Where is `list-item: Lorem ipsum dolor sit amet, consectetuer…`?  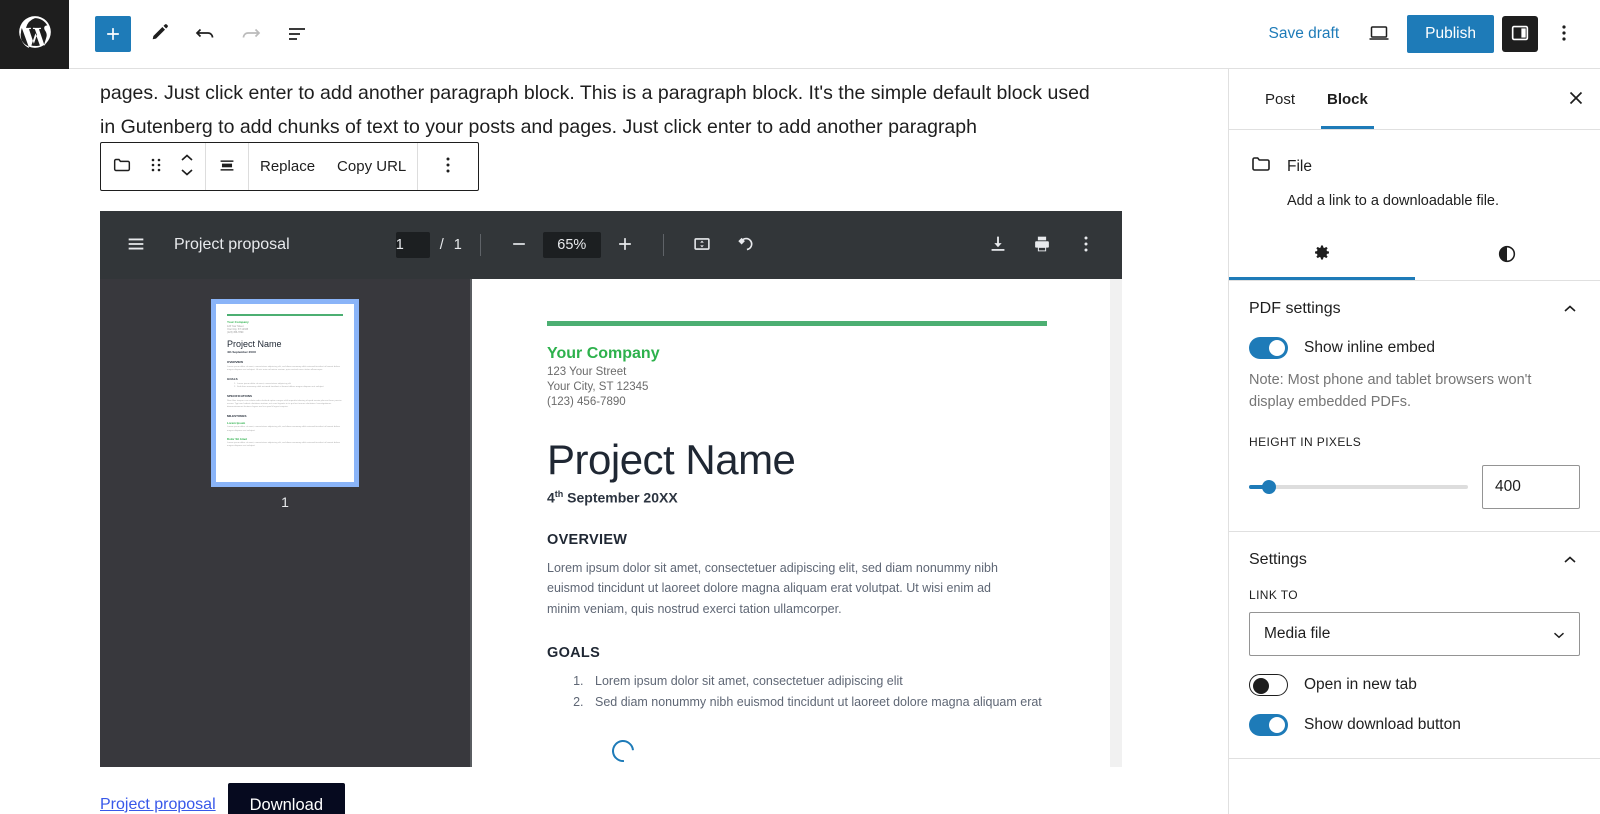 list-item: Lorem ipsum dolor sit amet, consectetuer… is located at coordinates (817, 681).